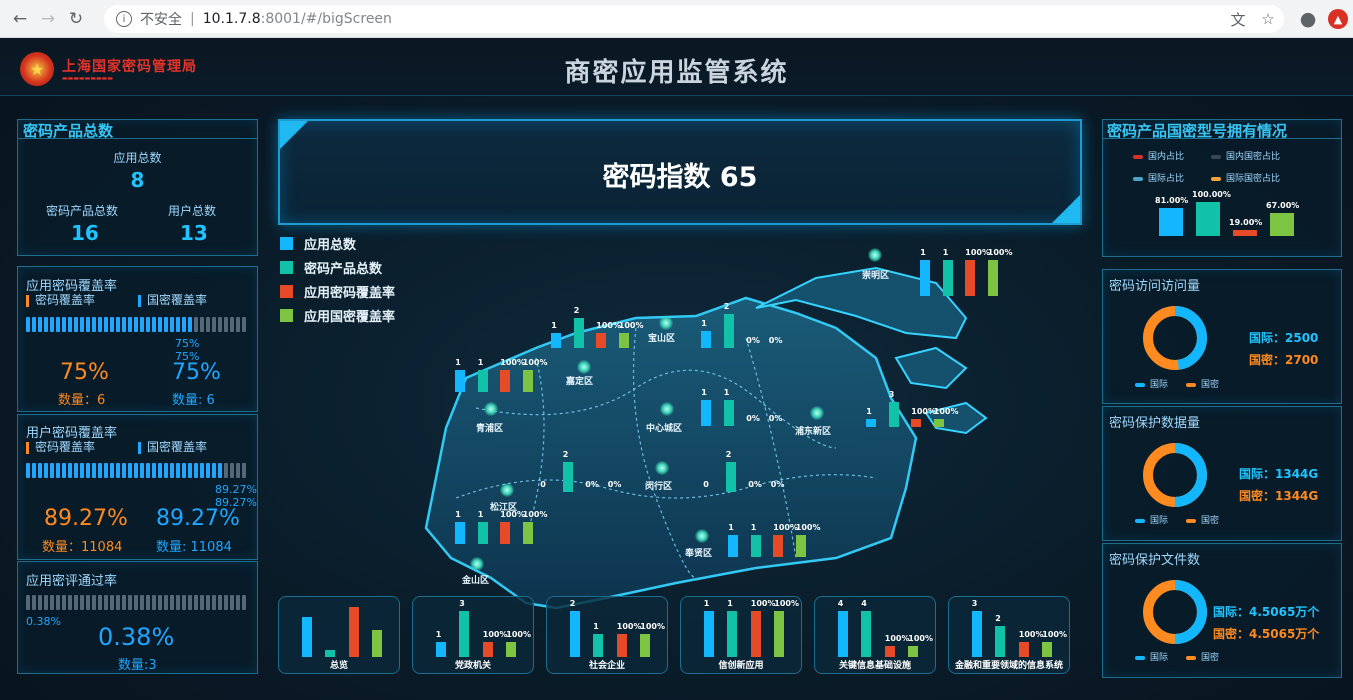 This screenshot has height=700, width=1353. Describe the element at coordinates (1202, 383) in the screenshot. I see `visits-legend-gm: 国密` at that location.